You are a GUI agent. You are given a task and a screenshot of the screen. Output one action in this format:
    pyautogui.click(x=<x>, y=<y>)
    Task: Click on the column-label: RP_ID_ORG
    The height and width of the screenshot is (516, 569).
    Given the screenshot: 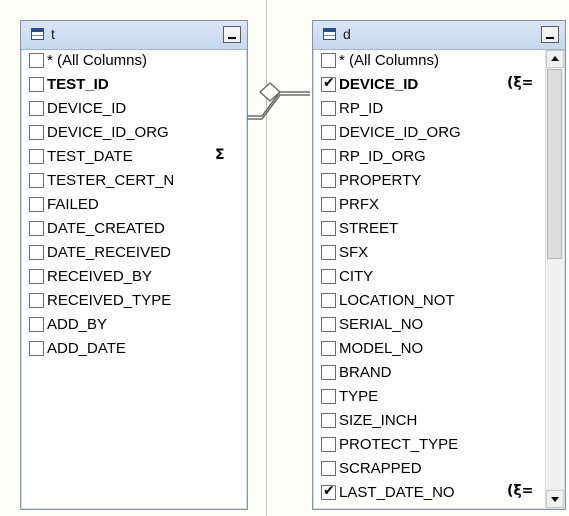 What is the action you would take?
    pyautogui.click(x=382, y=156)
    